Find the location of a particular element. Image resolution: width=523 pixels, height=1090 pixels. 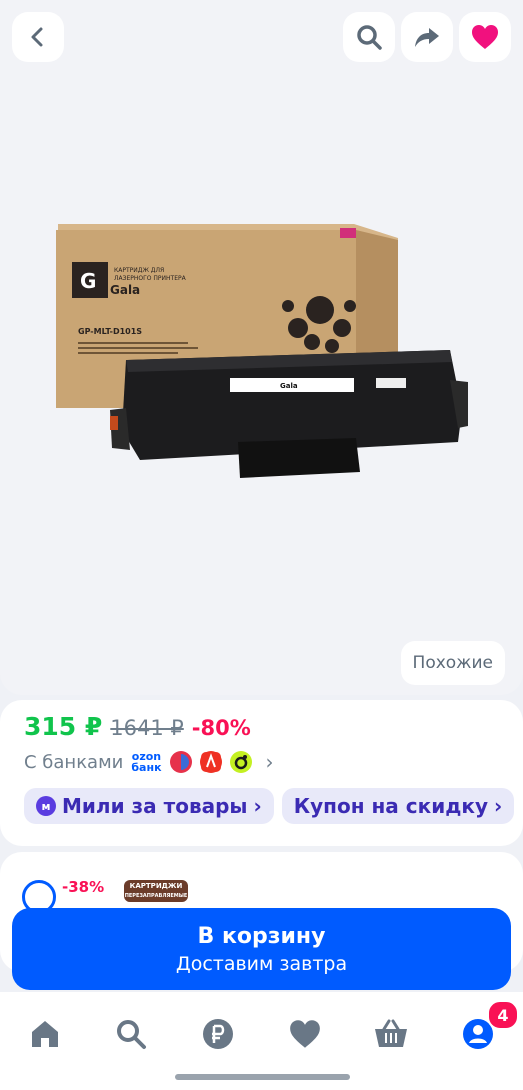

coupon-label: Купон на скидку is located at coordinates (390, 806).